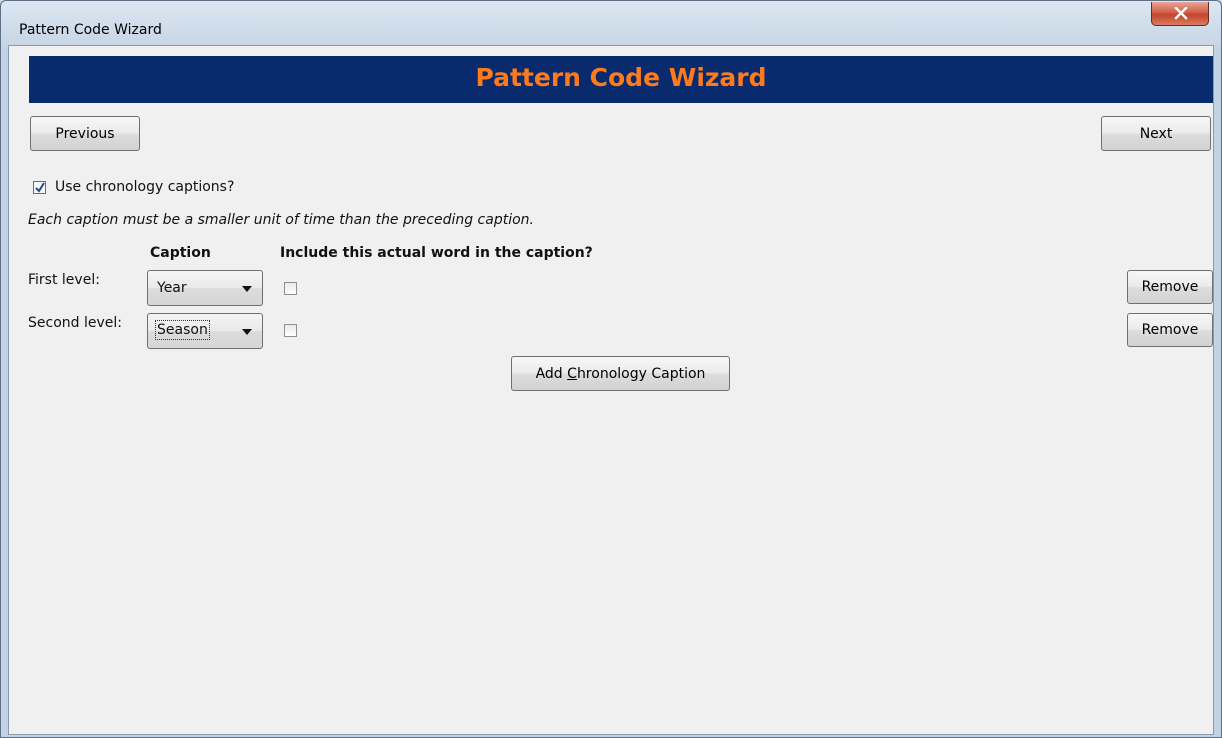 The height and width of the screenshot is (738, 1222). Describe the element at coordinates (436, 253) in the screenshot. I see `include-word-column-header: Include this actual word in the caption?` at that location.